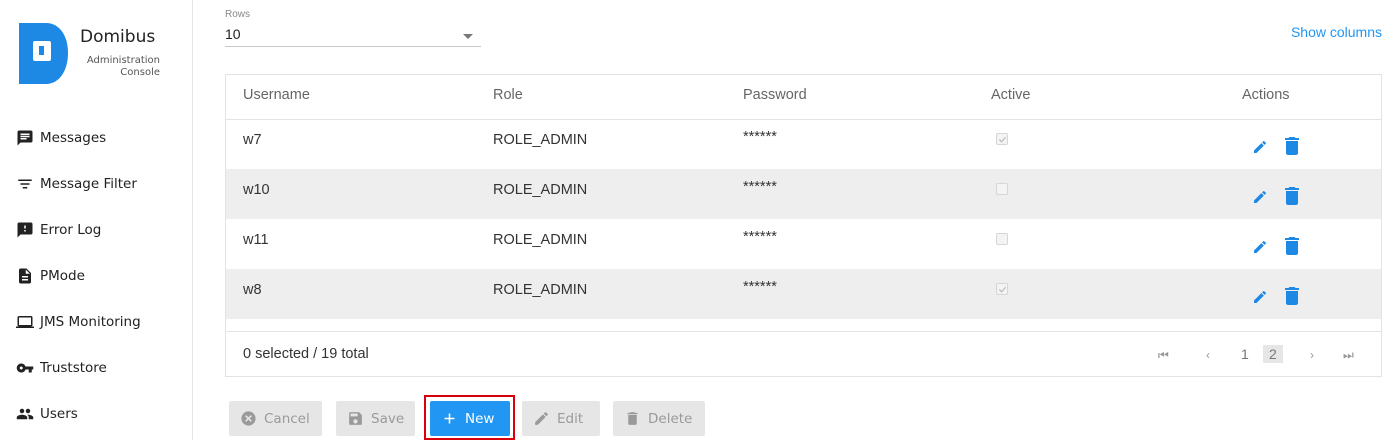 The height and width of the screenshot is (440, 1388). I want to click on sidebar-item-label: Users, so click(59, 414).